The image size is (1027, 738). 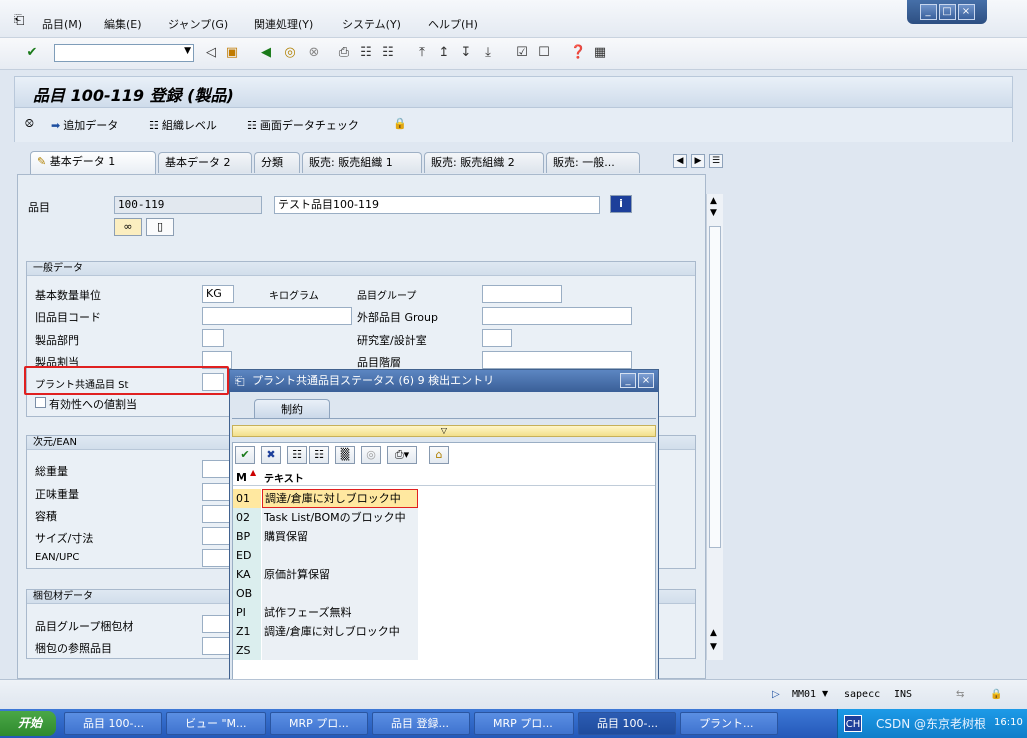 I want to click on help-icon: ❓, so click(x=578, y=53).